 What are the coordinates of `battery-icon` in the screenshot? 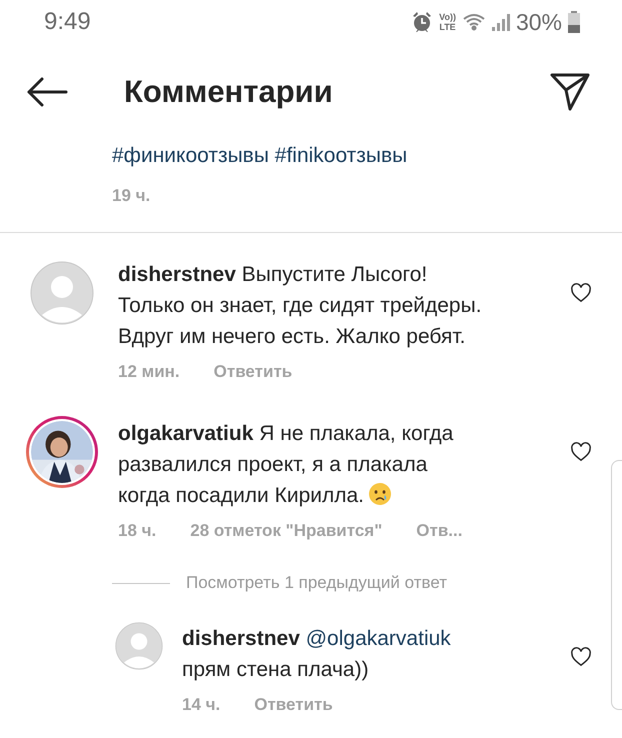 It's located at (574, 22).